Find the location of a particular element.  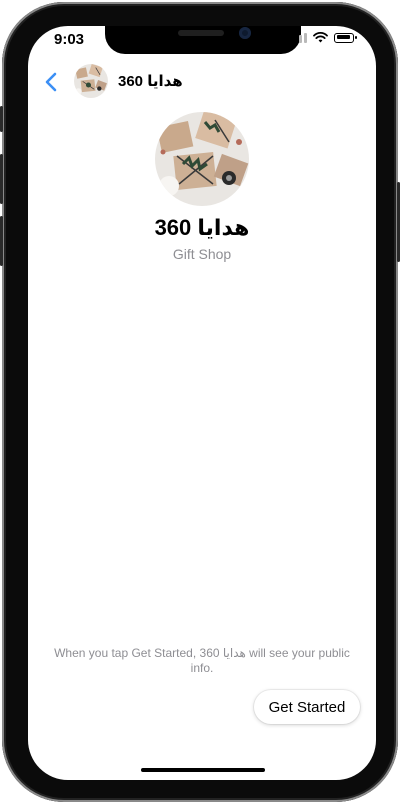

page-category: Gift Shop is located at coordinates (202, 254).